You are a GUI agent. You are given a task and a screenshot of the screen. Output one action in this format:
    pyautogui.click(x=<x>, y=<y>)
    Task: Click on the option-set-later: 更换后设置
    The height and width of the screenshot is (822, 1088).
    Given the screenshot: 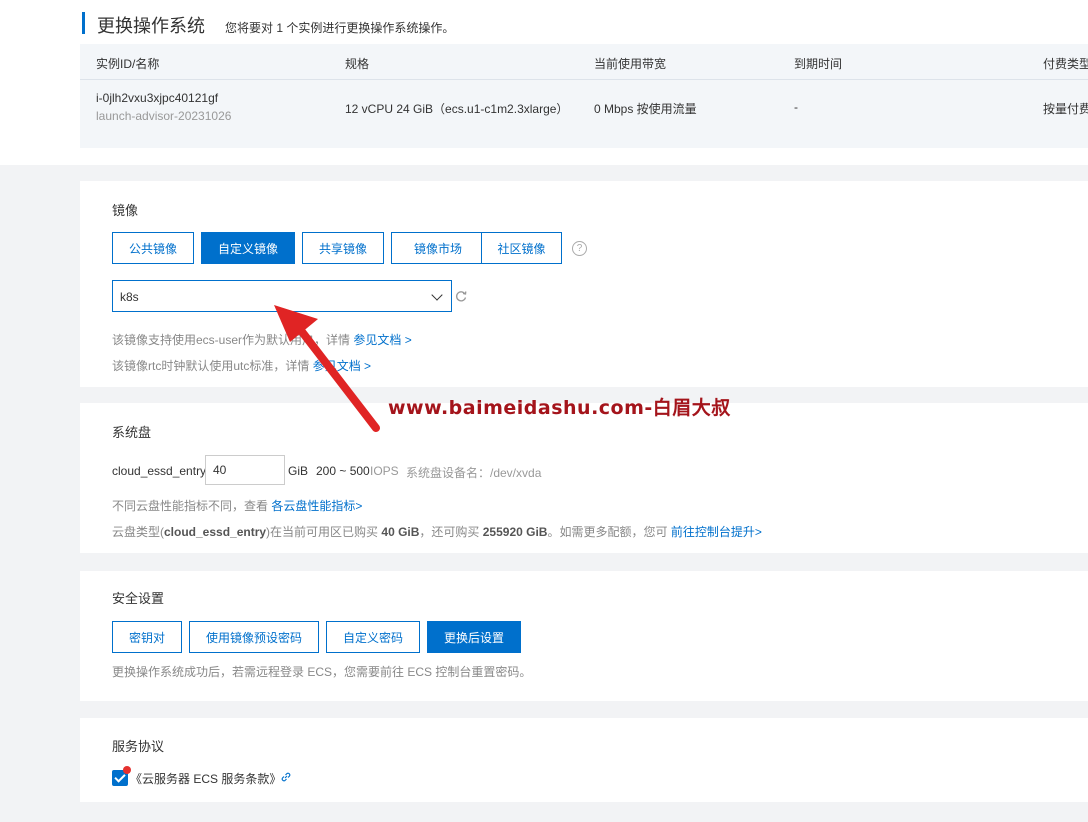 What is the action you would take?
    pyautogui.click(x=474, y=637)
    